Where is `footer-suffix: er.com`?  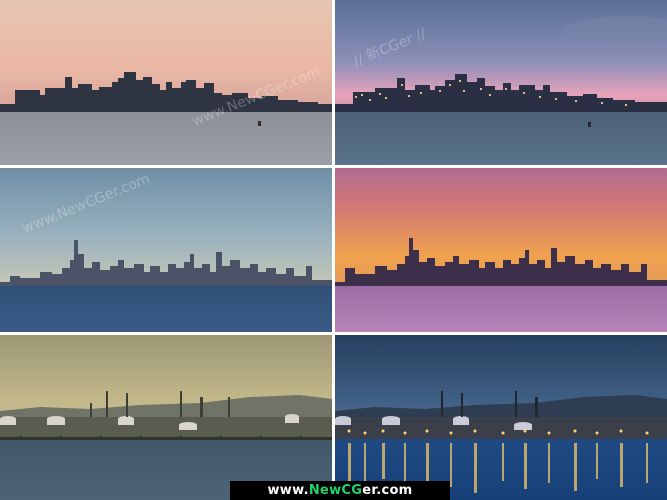 footer-suffix: er.com is located at coordinates (387, 490).